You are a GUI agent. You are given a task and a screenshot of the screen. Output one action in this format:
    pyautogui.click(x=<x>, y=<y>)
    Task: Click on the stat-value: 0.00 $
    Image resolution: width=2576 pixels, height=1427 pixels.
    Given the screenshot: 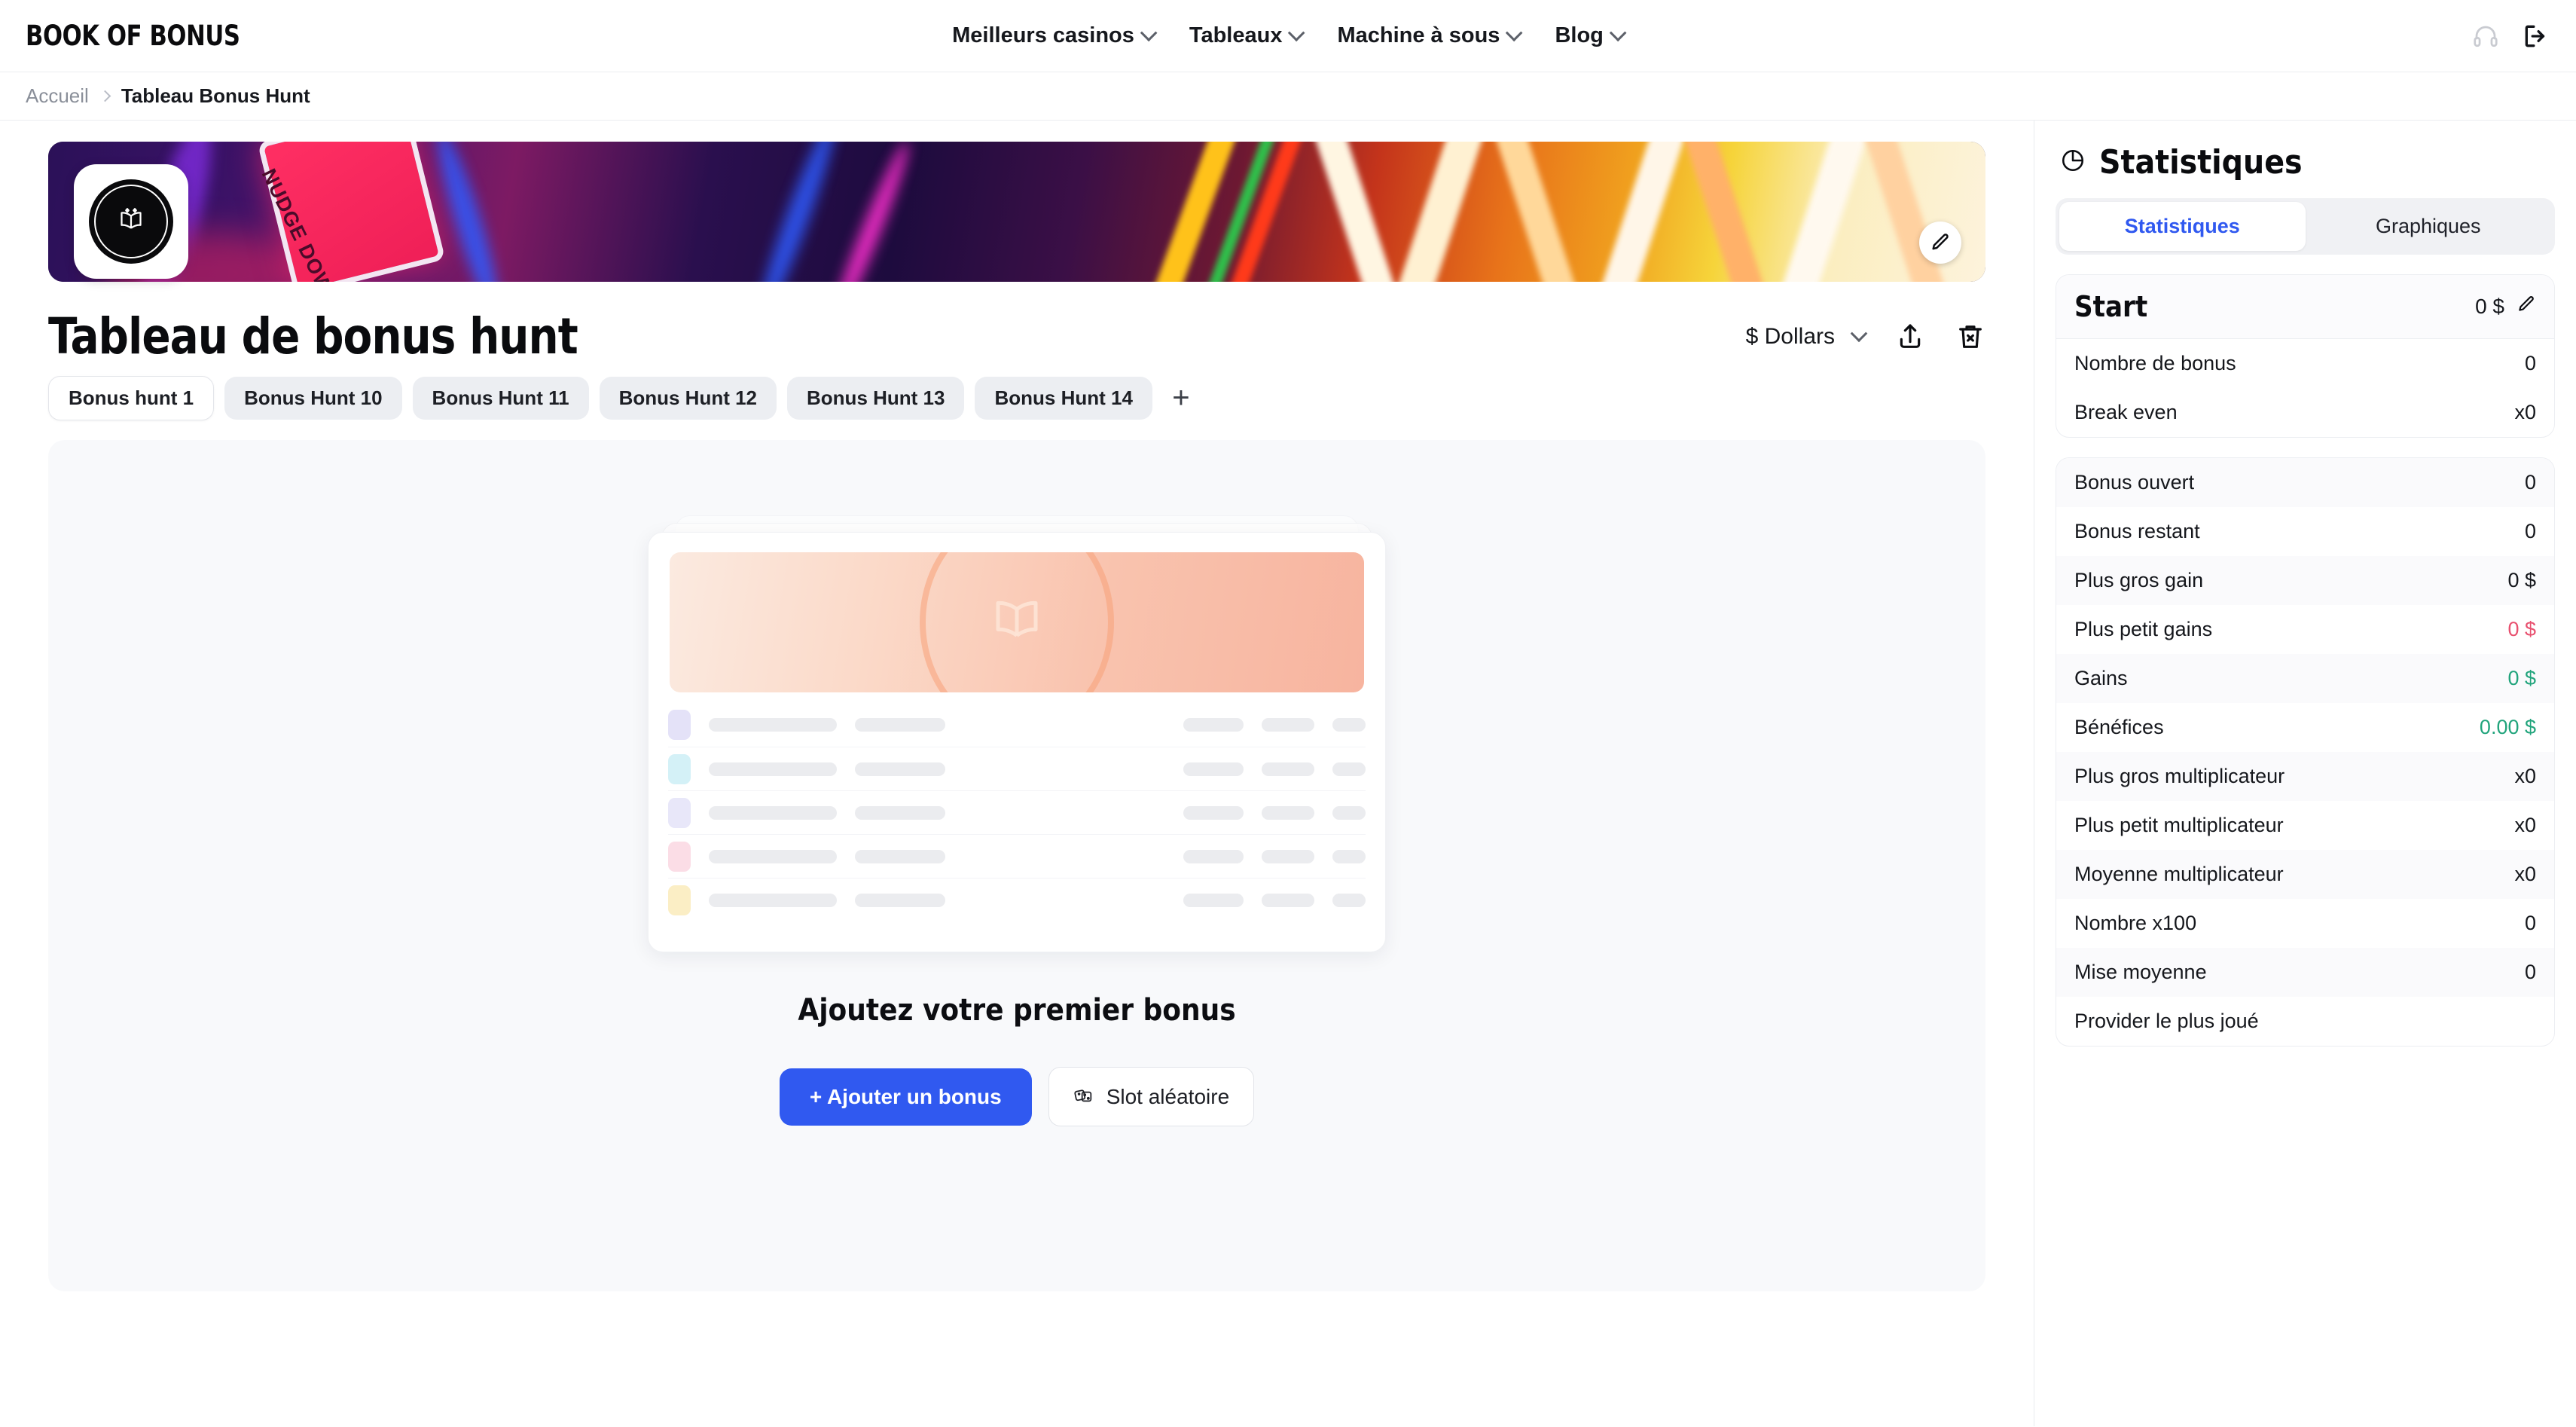 What is the action you would take?
    pyautogui.click(x=2508, y=727)
    